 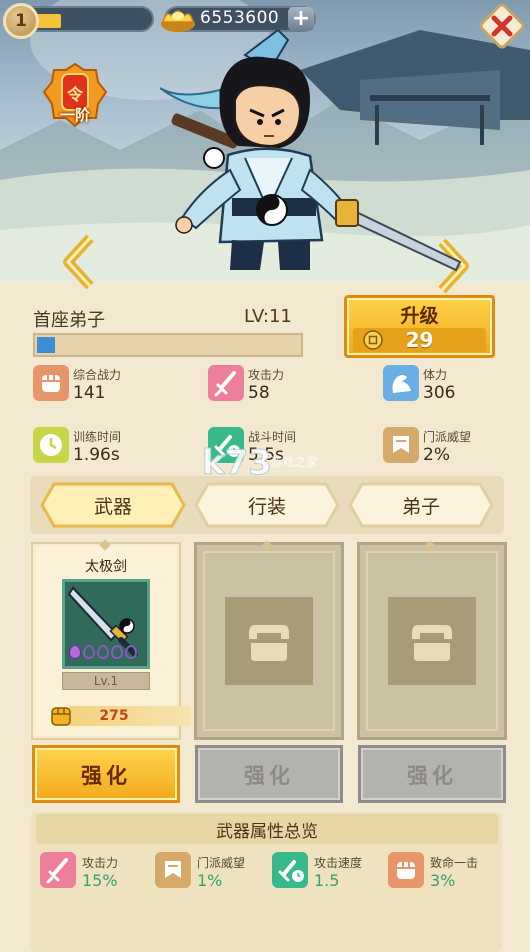 What do you see at coordinates (240, 18) in the screenshot?
I see `gold-amount: 6553600` at bounding box center [240, 18].